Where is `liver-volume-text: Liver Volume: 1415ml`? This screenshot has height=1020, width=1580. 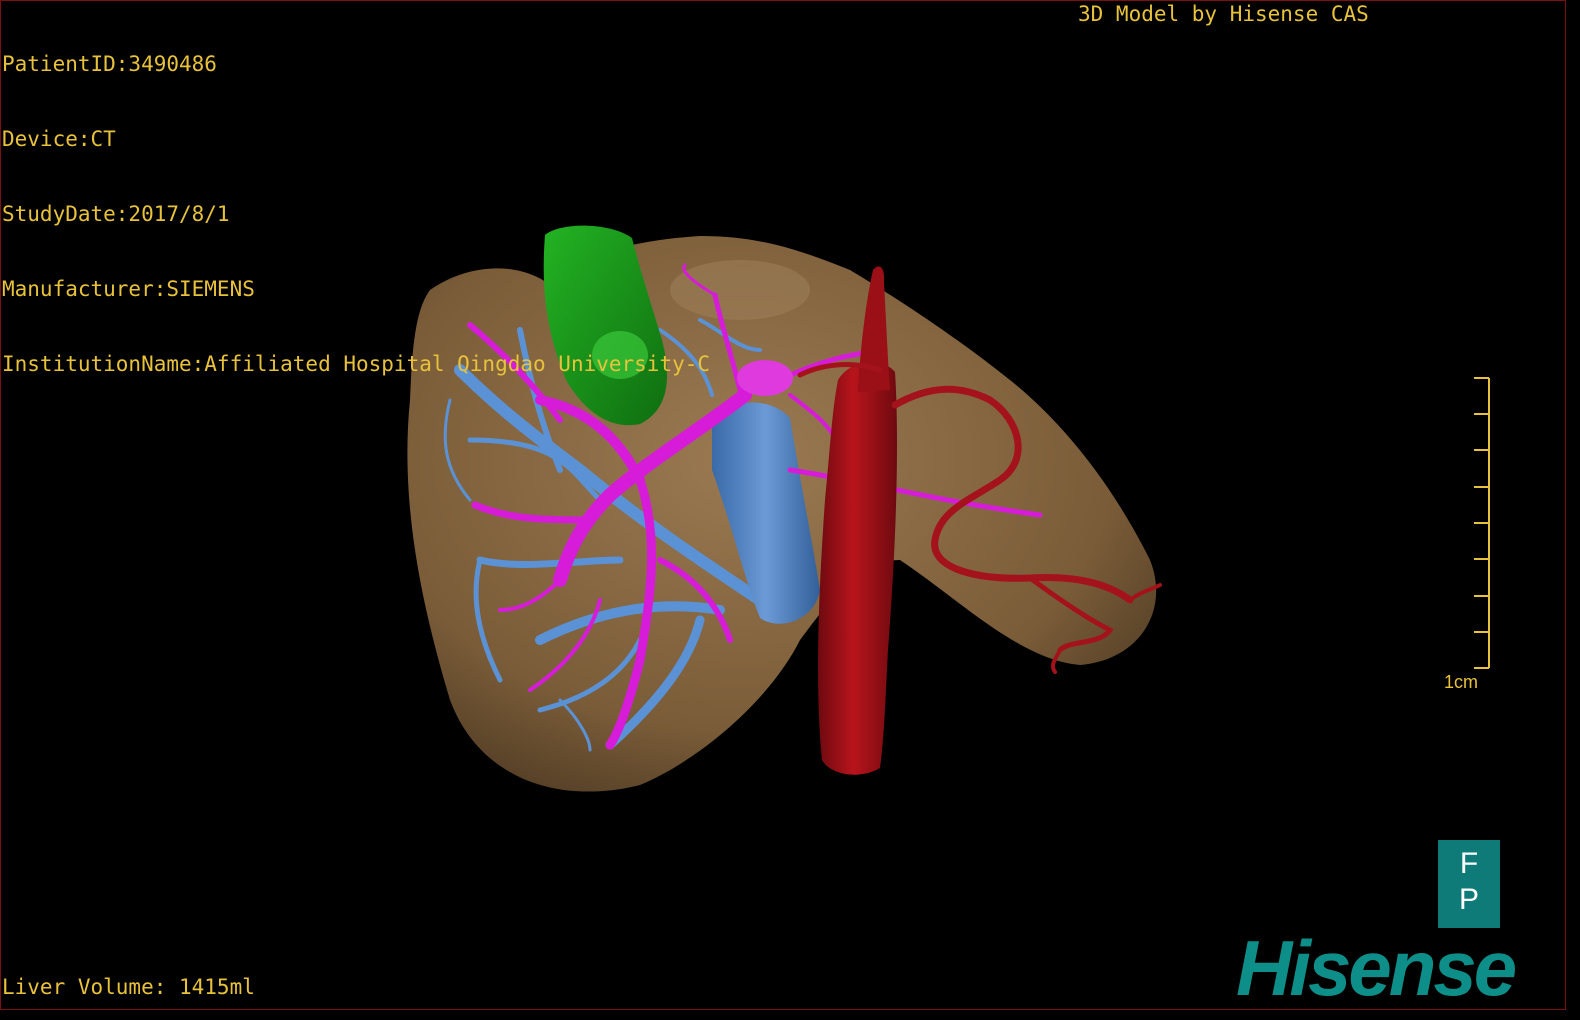
liver-volume-text: Liver Volume: 1415ml is located at coordinates (128, 987).